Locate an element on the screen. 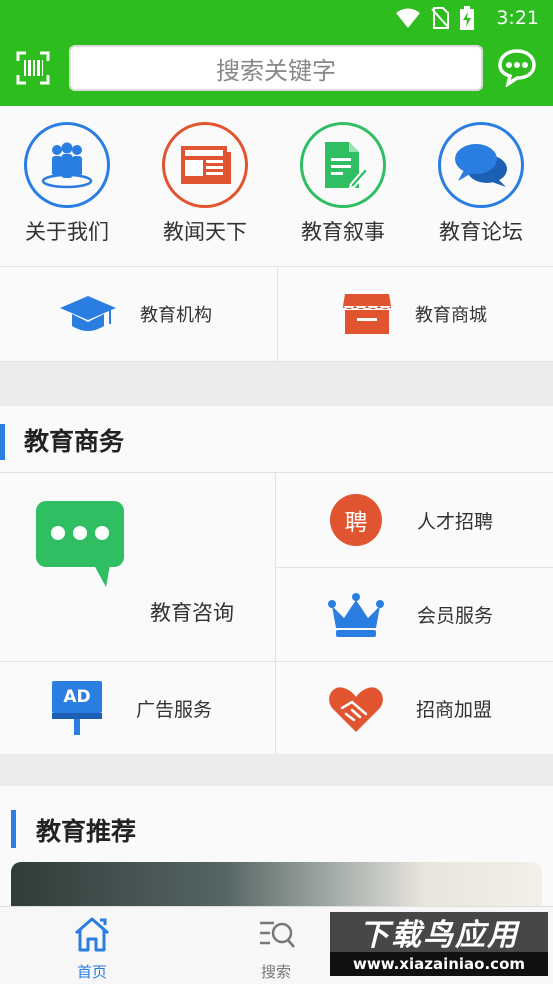 This screenshot has height=984, width=553. recruit-icon: 聘 is located at coordinates (356, 520).